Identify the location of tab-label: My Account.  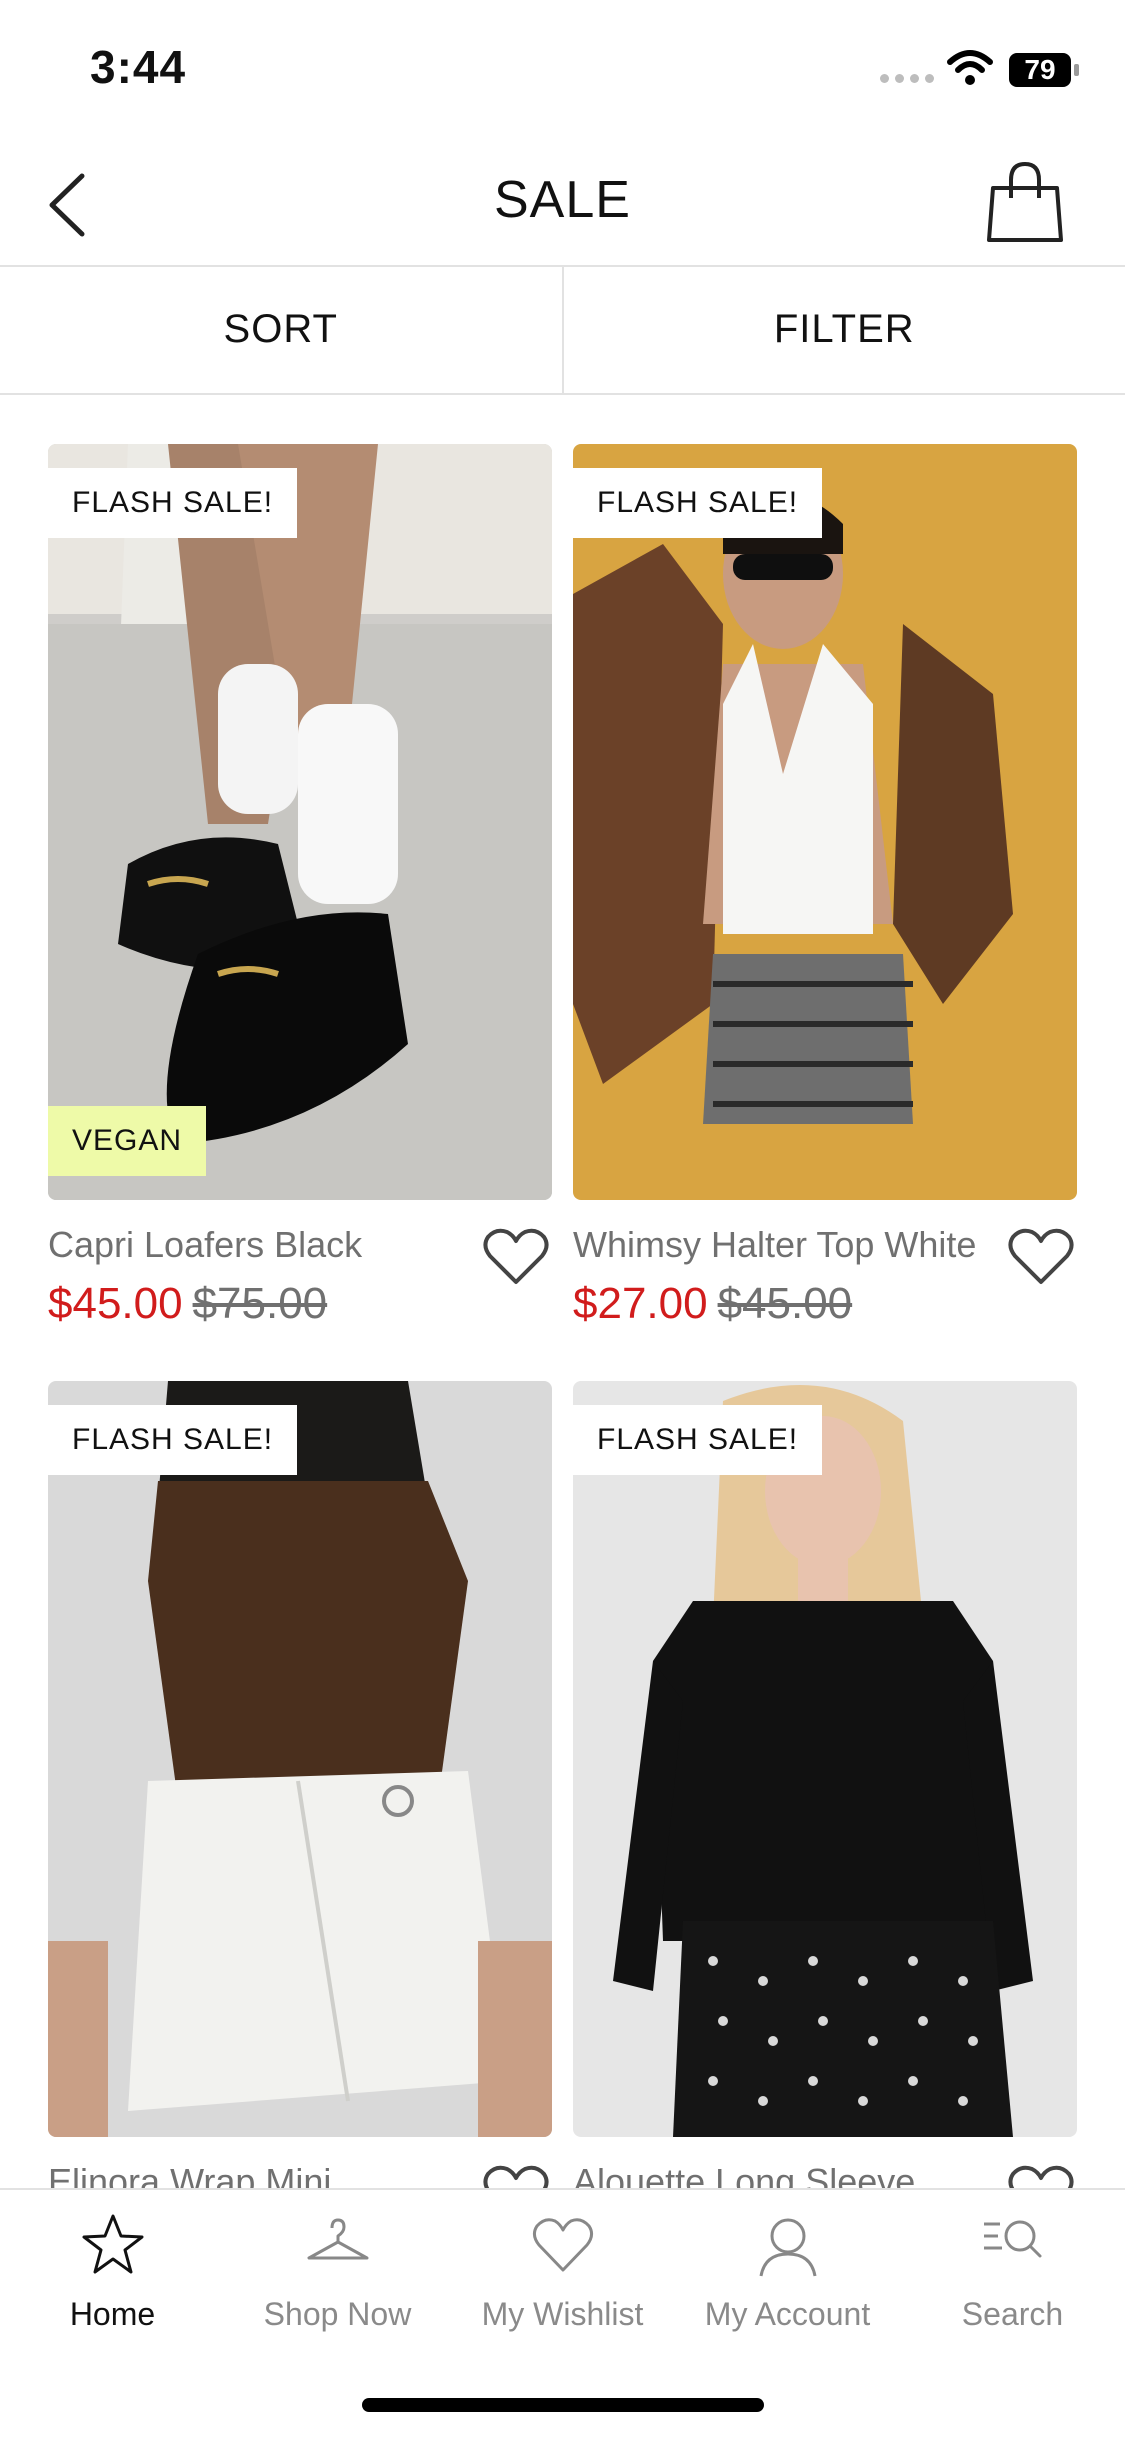
(787, 2314).